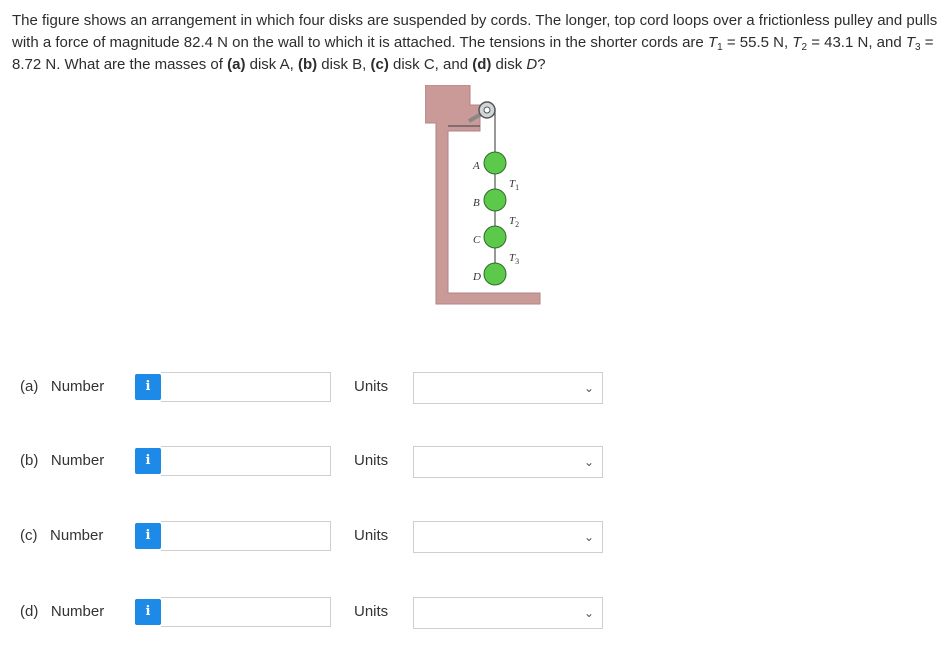 The height and width of the screenshot is (660, 951). I want to click on disk-arrangement-figure: A B C D T1 T2 T3, so click(483, 195).